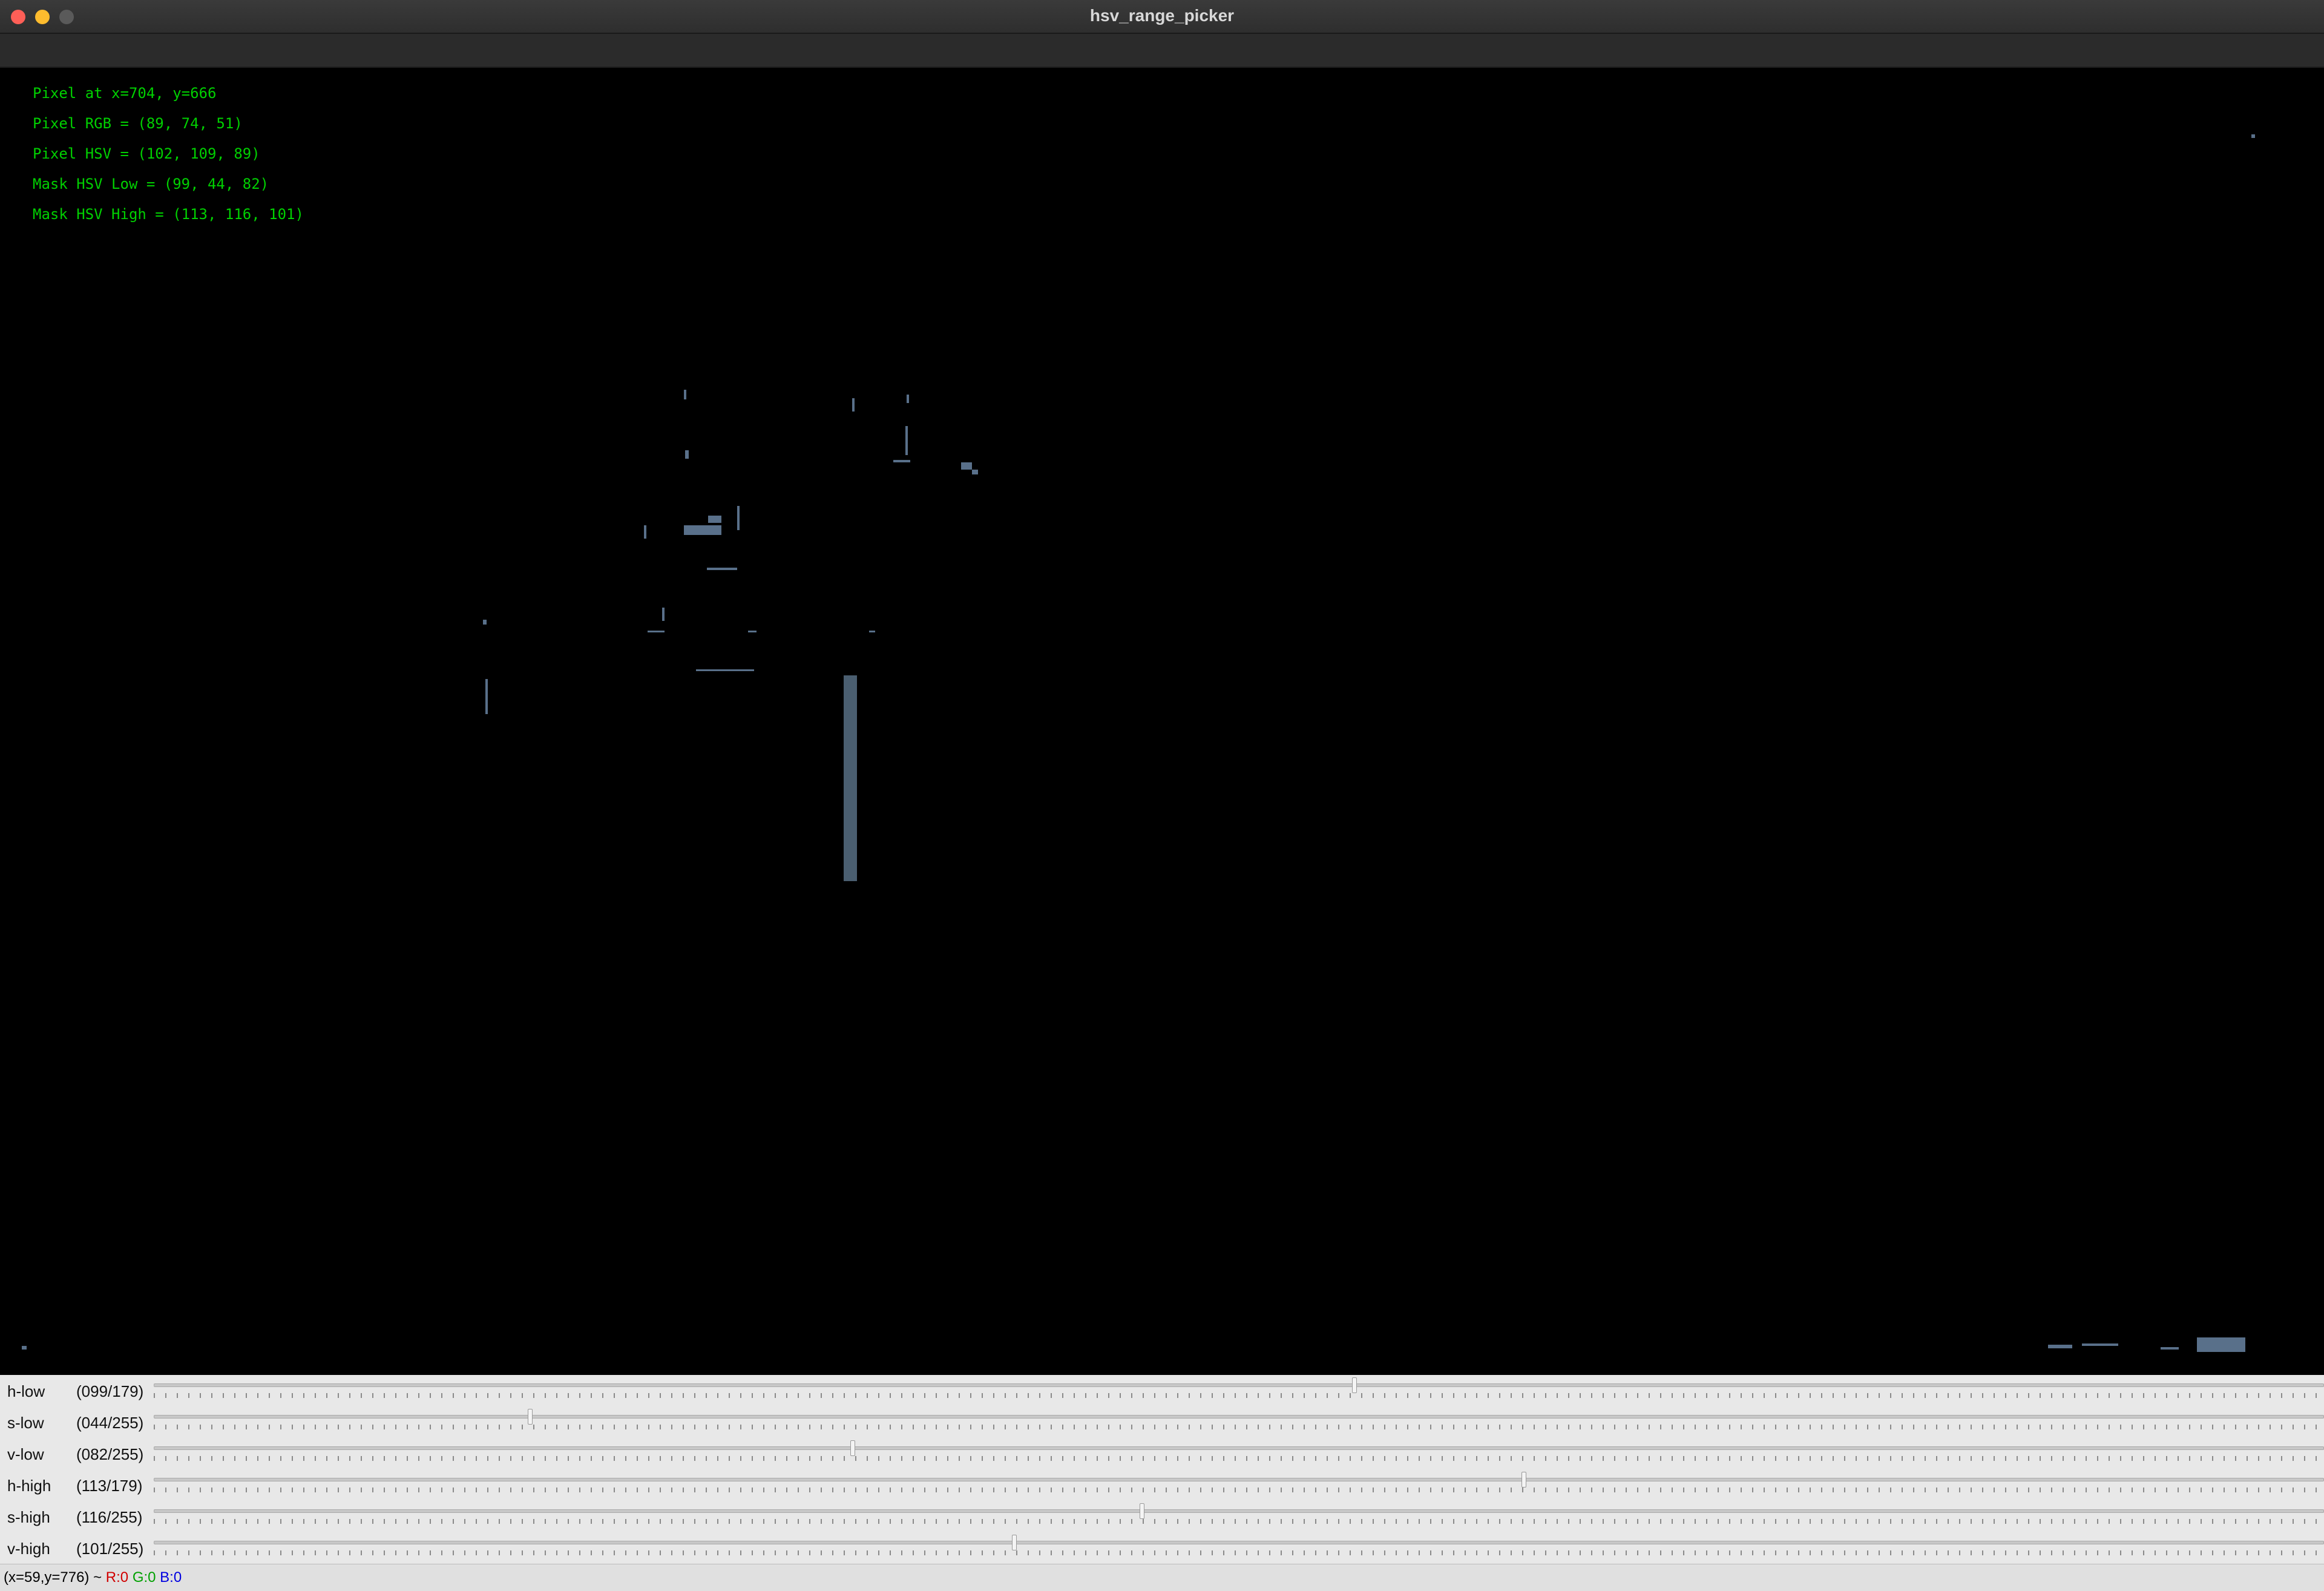  Describe the element at coordinates (26, 1423) in the screenshot. I see `trackbar-label: s-low` at that location.